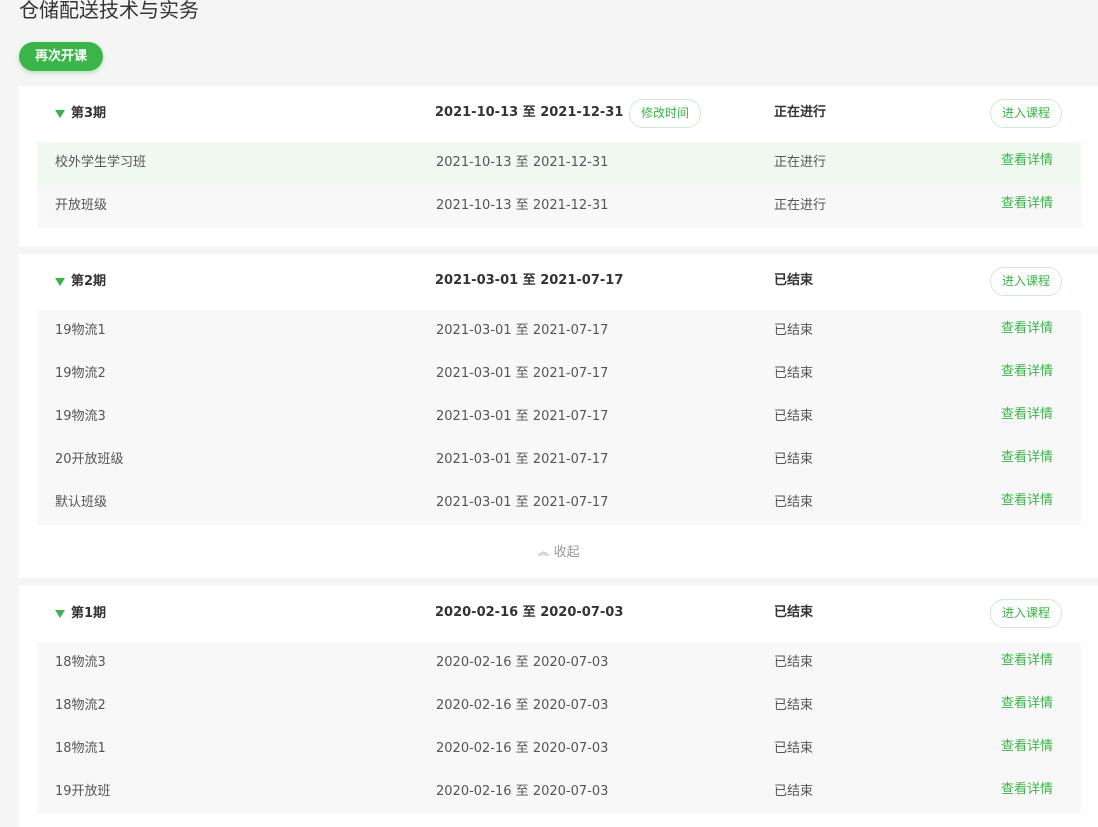 The image size is (1098, 827). Describe the element at coordinates (89, 613) in the screenshot. I see `period-name: 第1期` at that location.